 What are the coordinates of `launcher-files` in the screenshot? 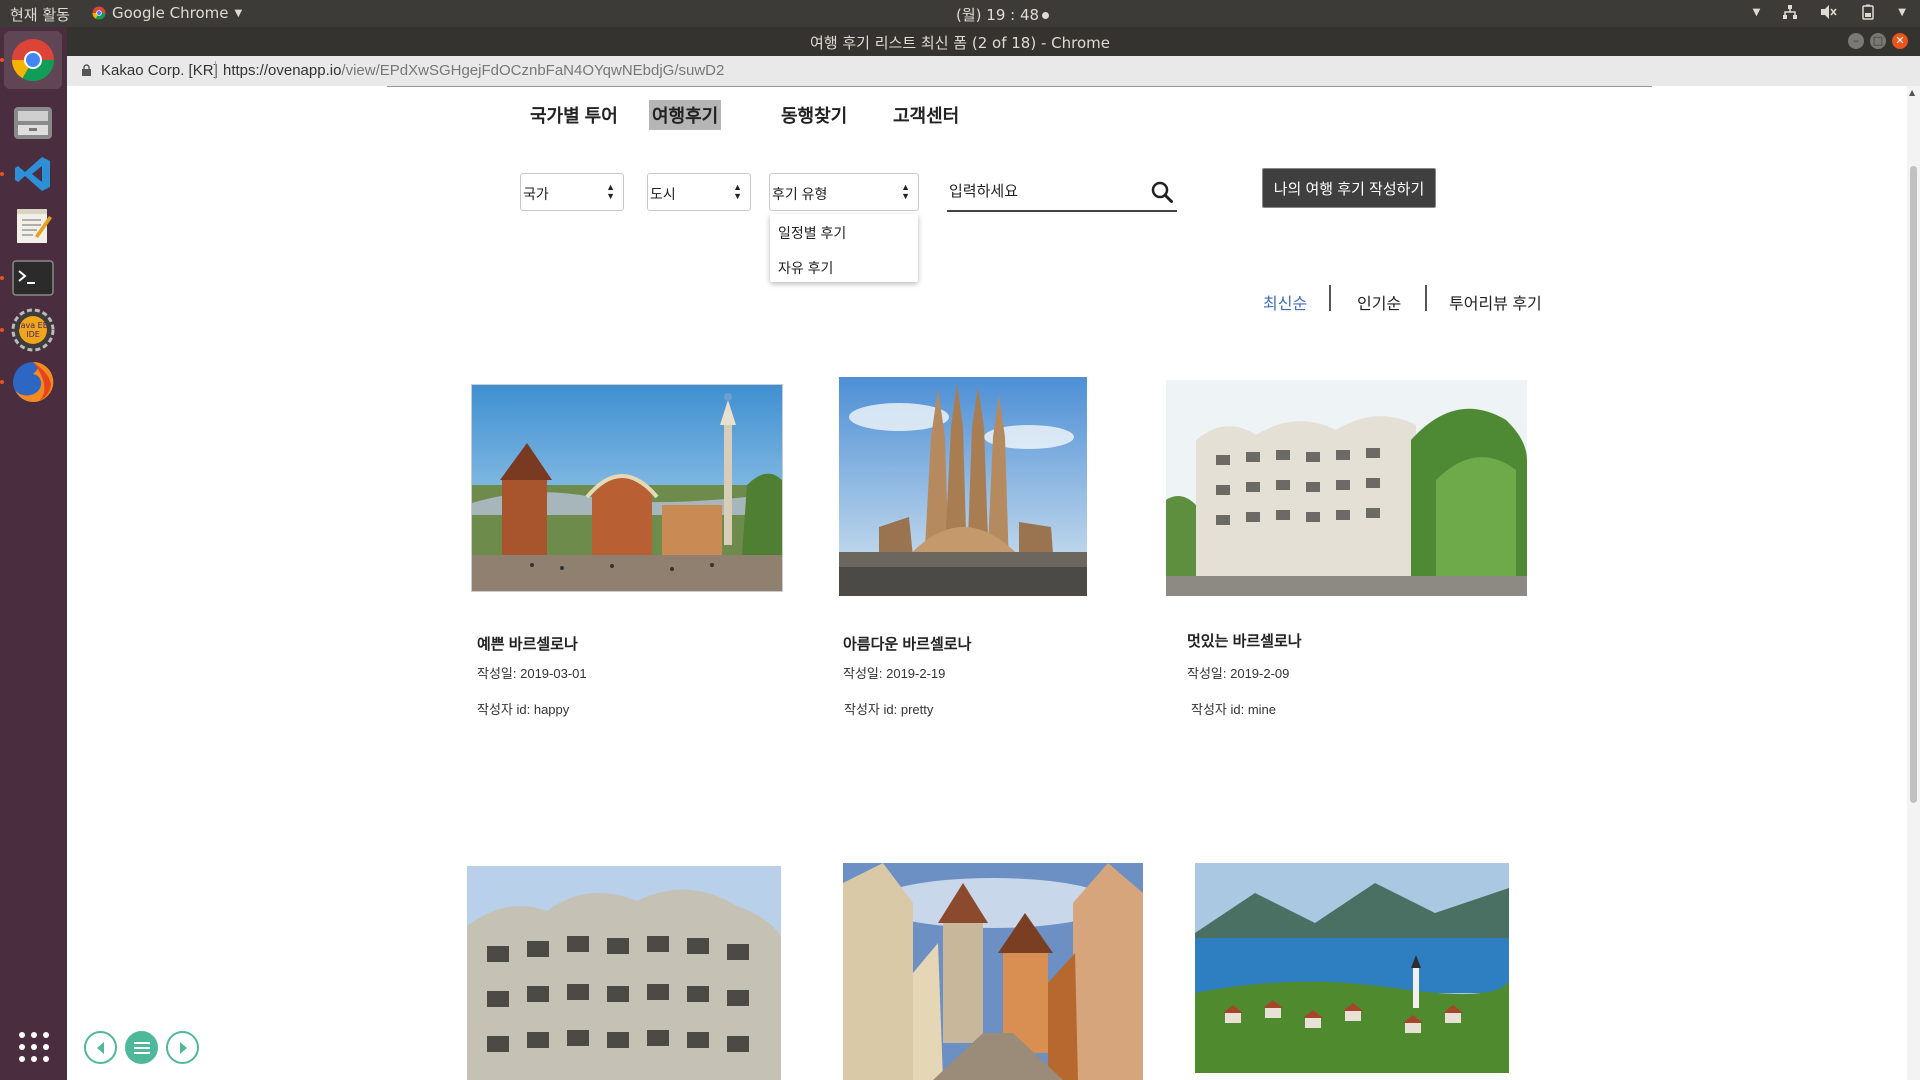 It's located at (33, 122).